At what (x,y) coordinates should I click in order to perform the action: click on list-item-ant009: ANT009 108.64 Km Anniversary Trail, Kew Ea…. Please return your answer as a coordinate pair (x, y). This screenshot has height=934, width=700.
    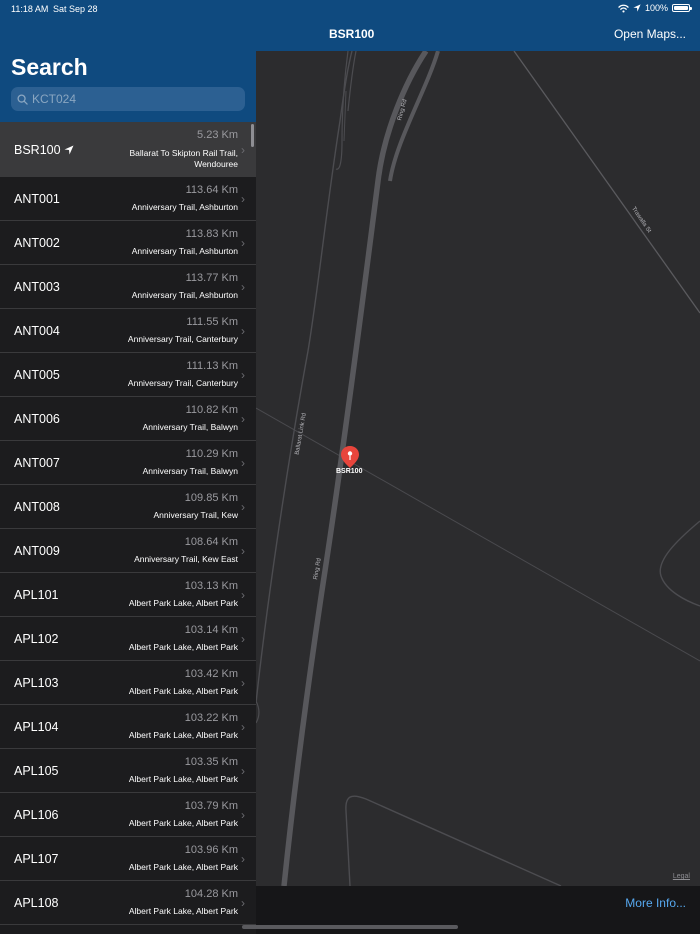
    Looking at the image, I should click on (128, 551).